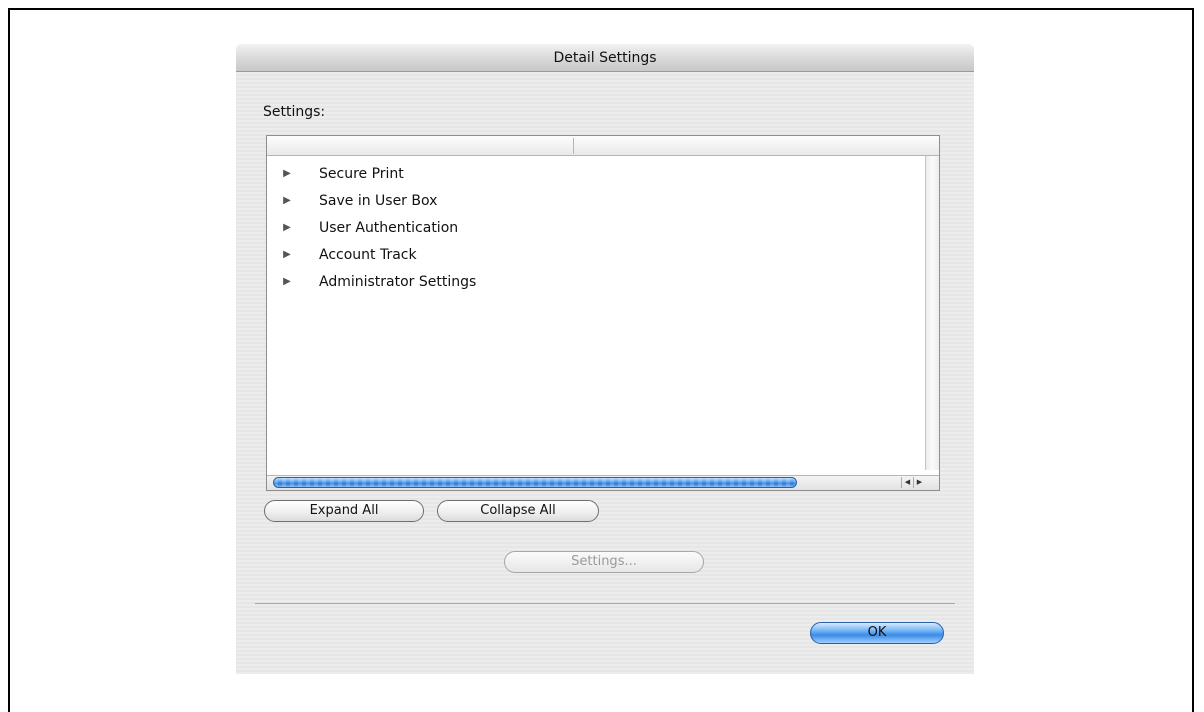 The height and width of the screenshot is (712, 1204). What do you see at coordinates (907, 482) in the screenshot?
I see `scroll-left-arrow-icon: ◀` at bounding box center [907, 482].